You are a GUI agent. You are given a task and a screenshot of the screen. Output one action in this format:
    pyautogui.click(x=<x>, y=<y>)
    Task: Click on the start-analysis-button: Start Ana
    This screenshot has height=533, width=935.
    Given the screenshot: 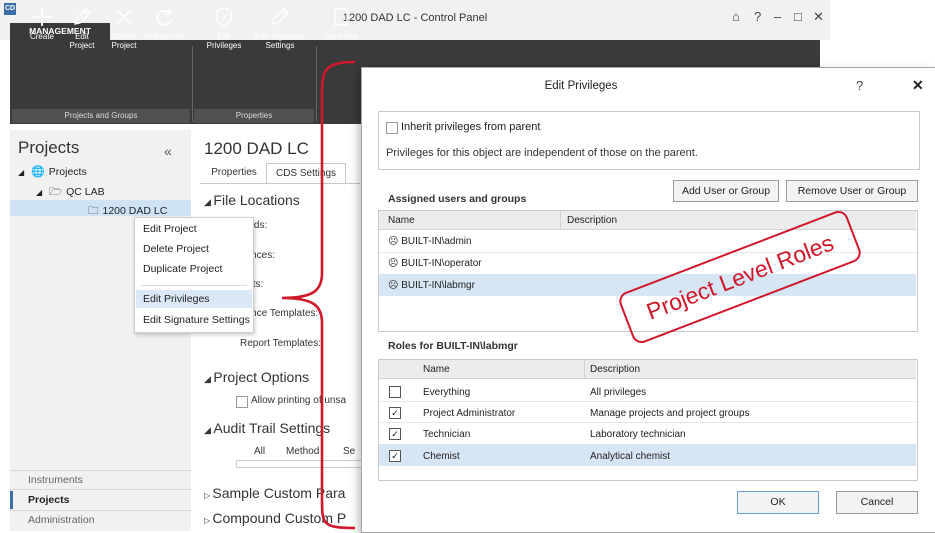 What is the action you would take?
    pyautogui.click(x=341, y=36)
    